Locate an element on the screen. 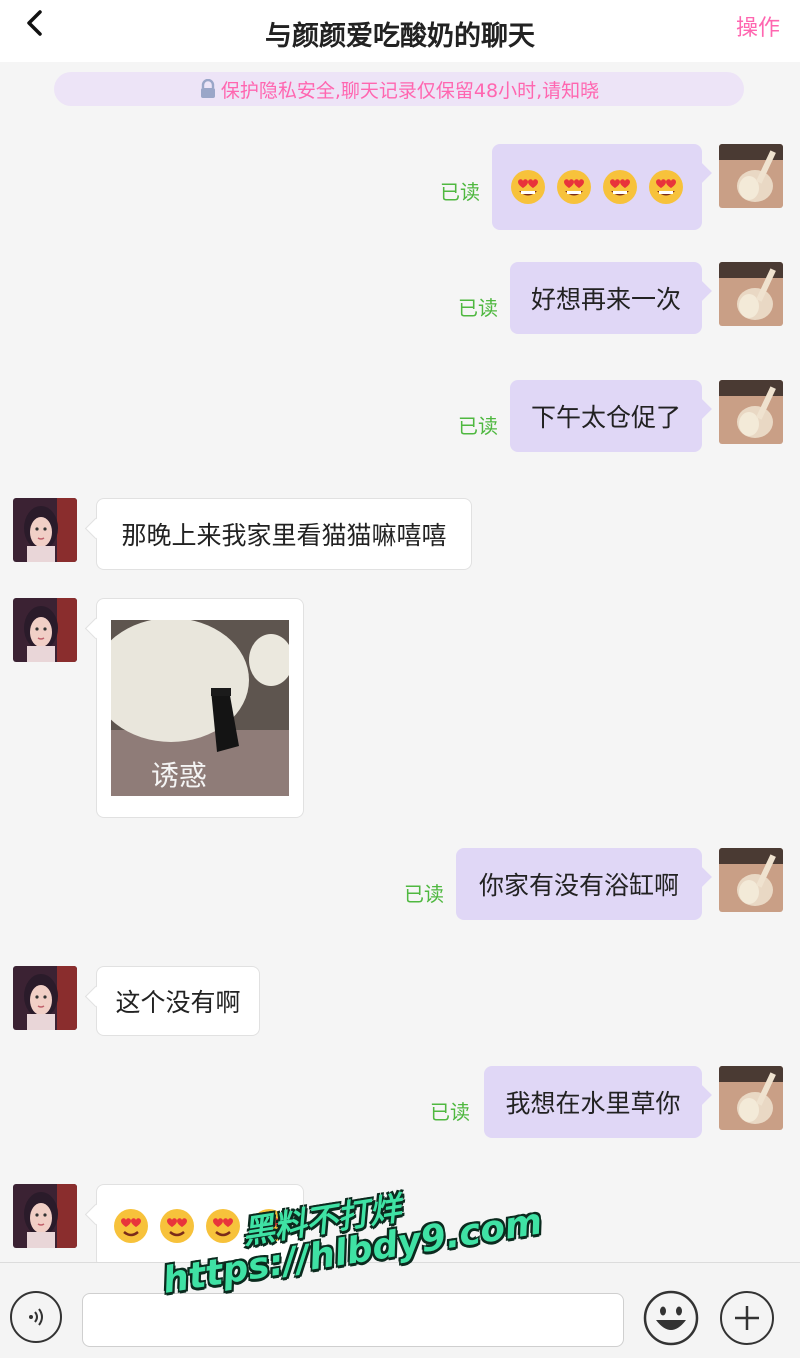 The width and height of the screenshot is (800, 1358). message-text: 好想再来一次 is located at coordinates (605, 299).